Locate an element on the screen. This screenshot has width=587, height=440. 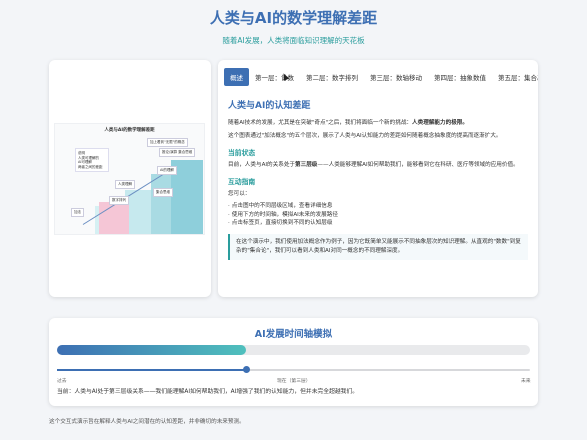
tab-overview: 概述 is located at coordinates (236, 77).